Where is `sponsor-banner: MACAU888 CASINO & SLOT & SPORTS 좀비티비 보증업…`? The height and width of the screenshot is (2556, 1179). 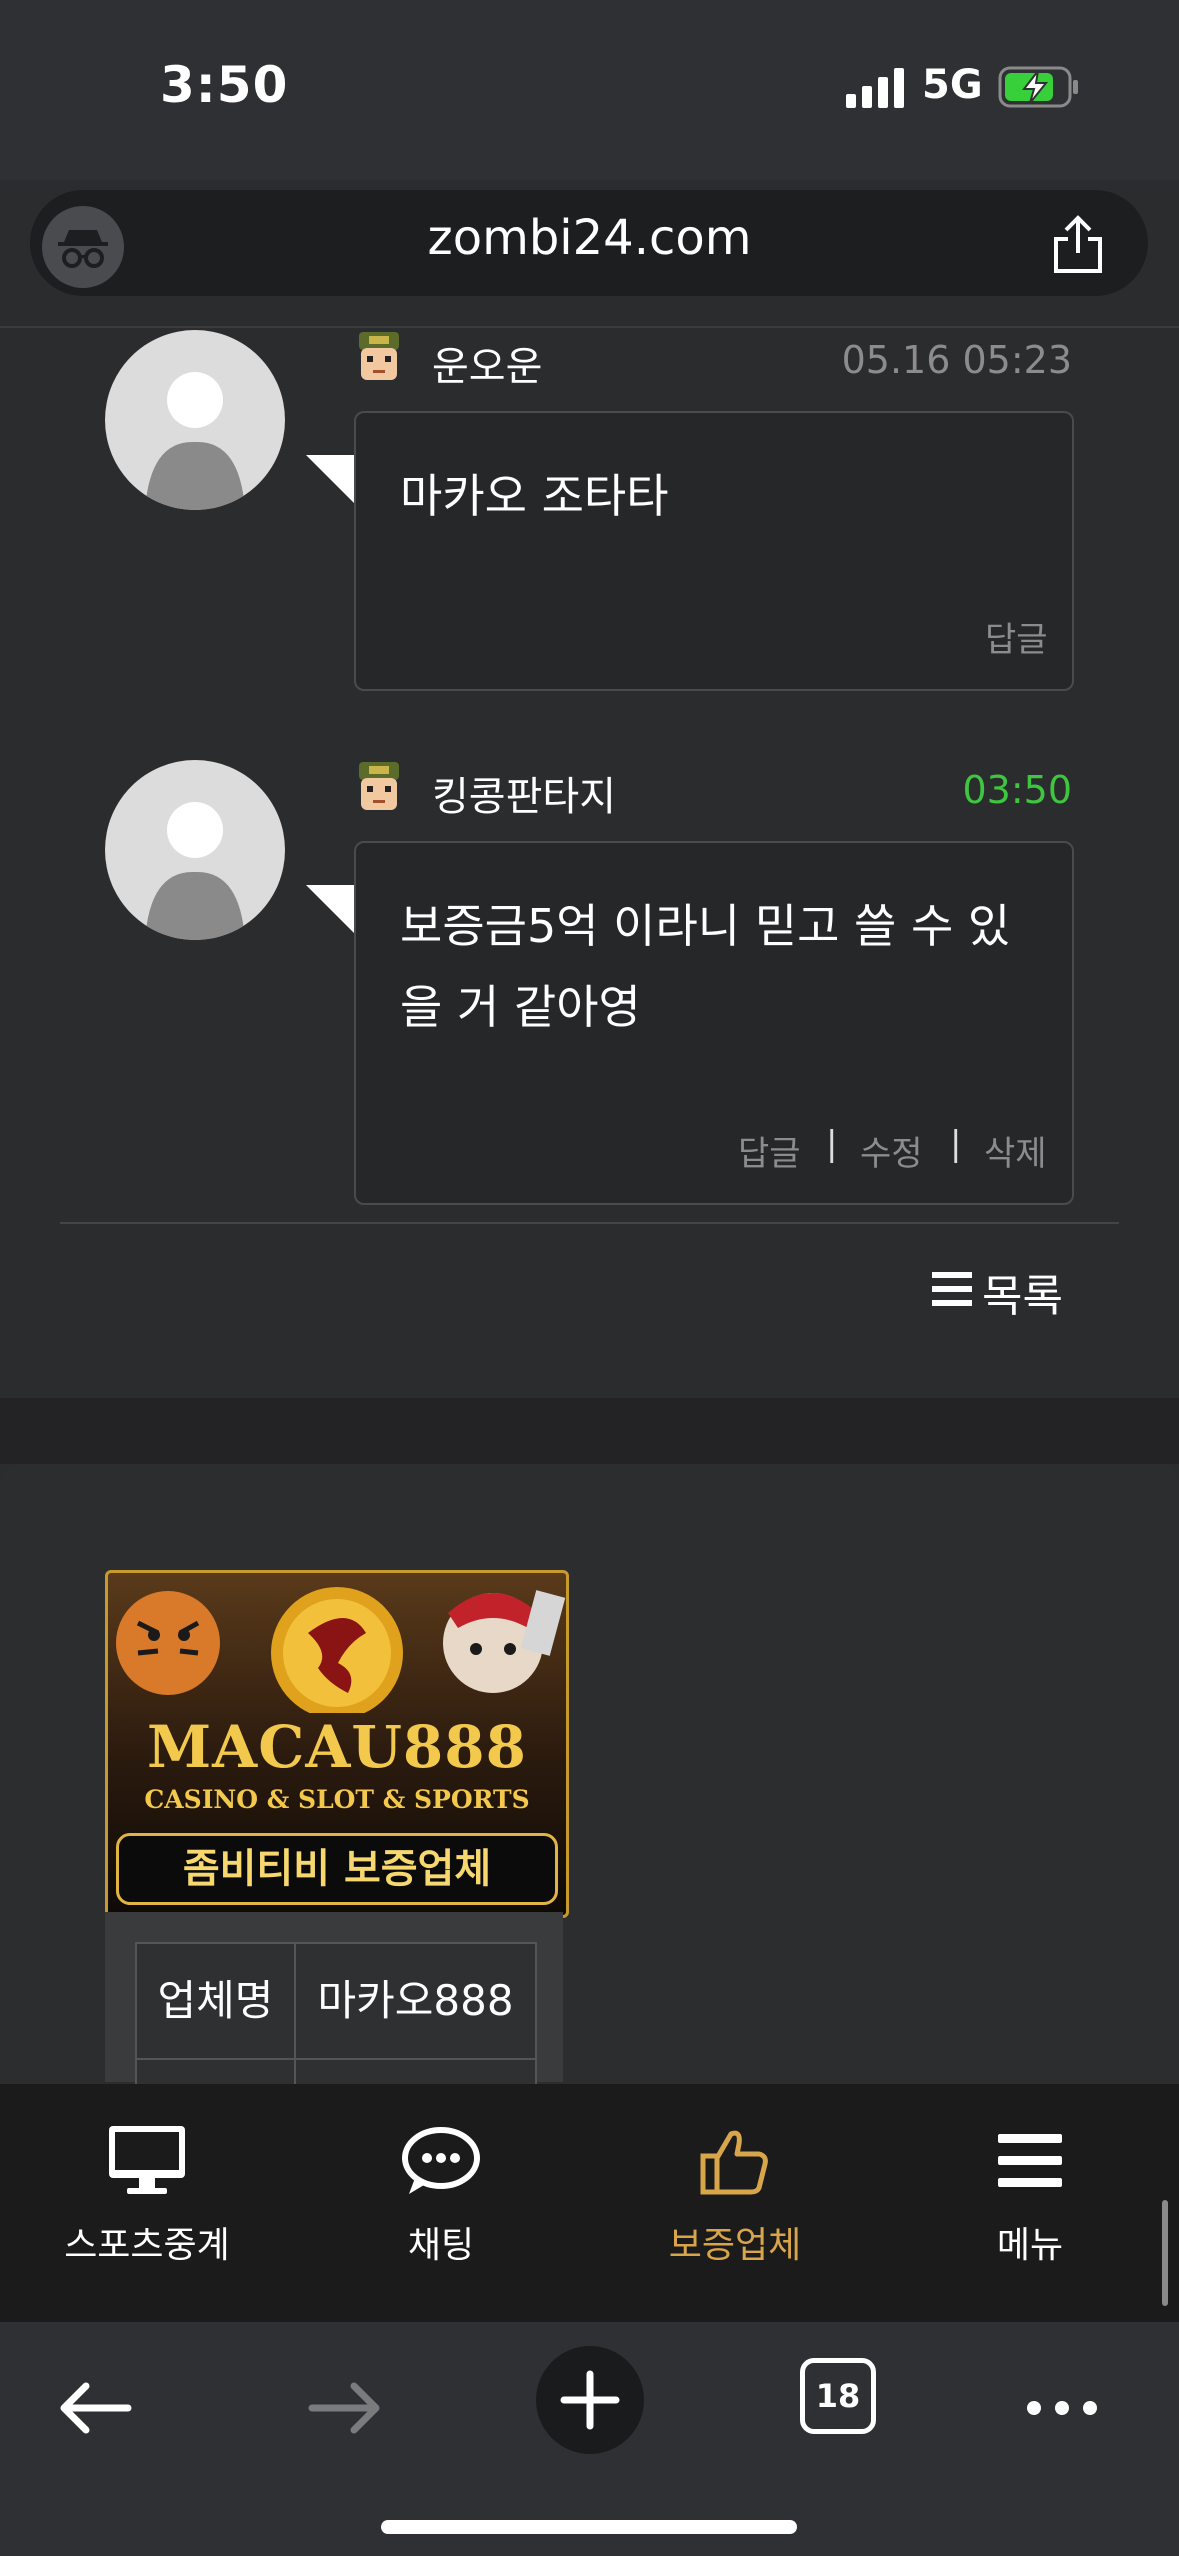
sponsor-banner: MACAU888 CASINO & SLOT & SPORTS 좀비티비 보증업… is located at coordinates (337, 1744).